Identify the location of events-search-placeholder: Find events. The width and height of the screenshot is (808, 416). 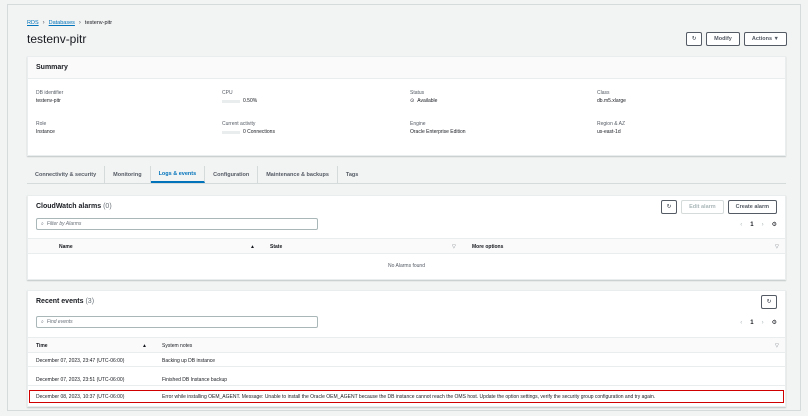
(59, 322).